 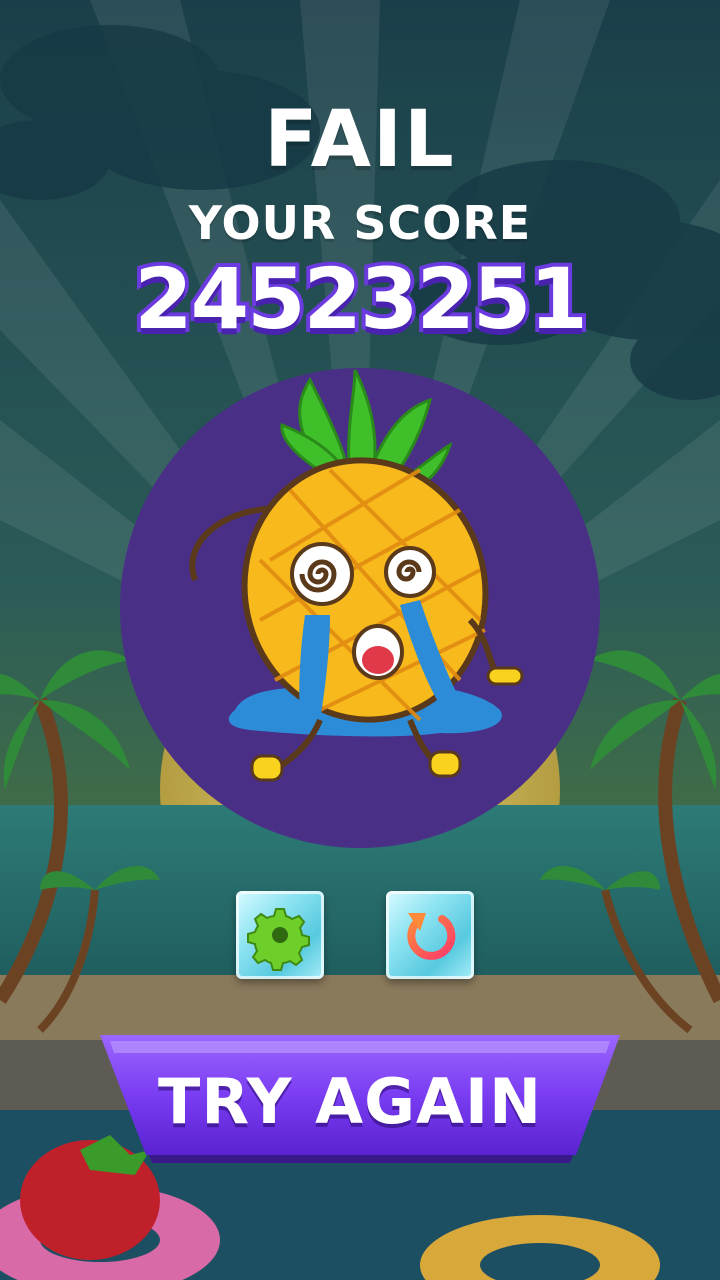 I want to click on gear-icon, so click(x=278, y=939).